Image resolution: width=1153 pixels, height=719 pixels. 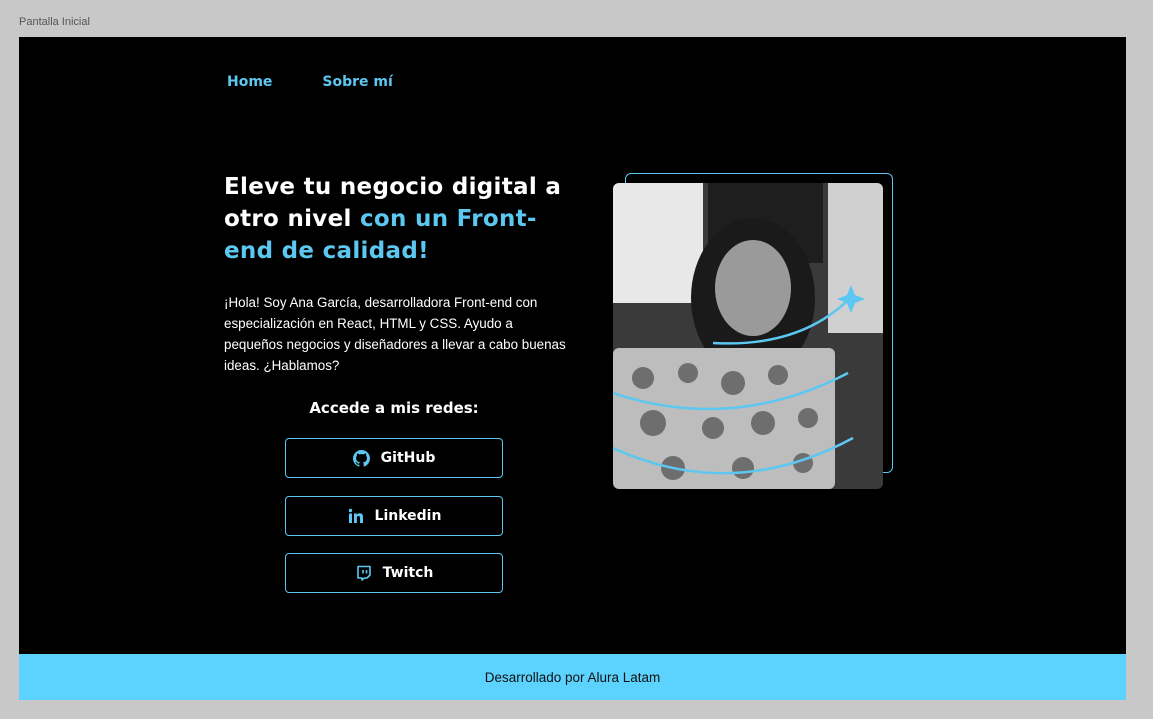 What do you see at coordinates (357, 82) in the screenshot?
I see `nav-about-link: Sobre mí` at bounding box center [357, 82].